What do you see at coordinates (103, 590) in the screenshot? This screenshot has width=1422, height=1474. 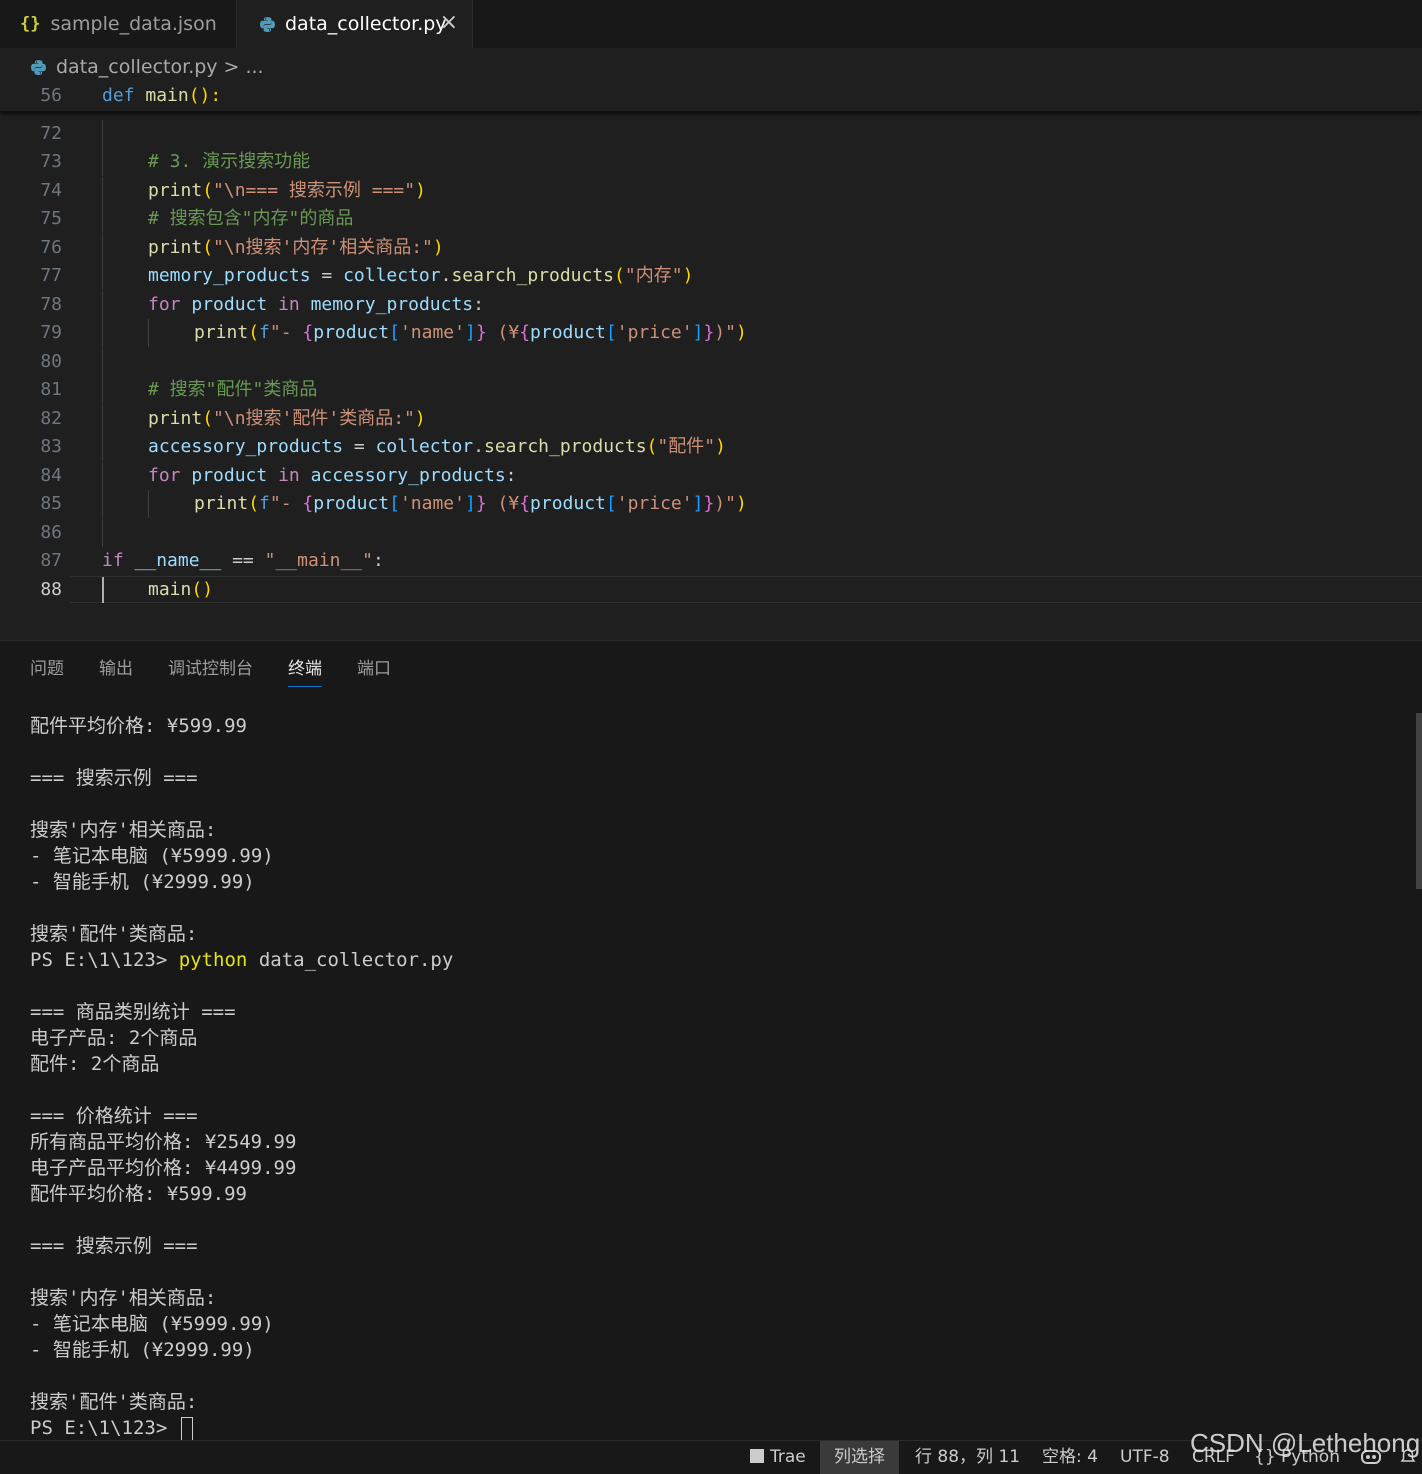 I see `text-cursor` at bounding box center [103, 590].